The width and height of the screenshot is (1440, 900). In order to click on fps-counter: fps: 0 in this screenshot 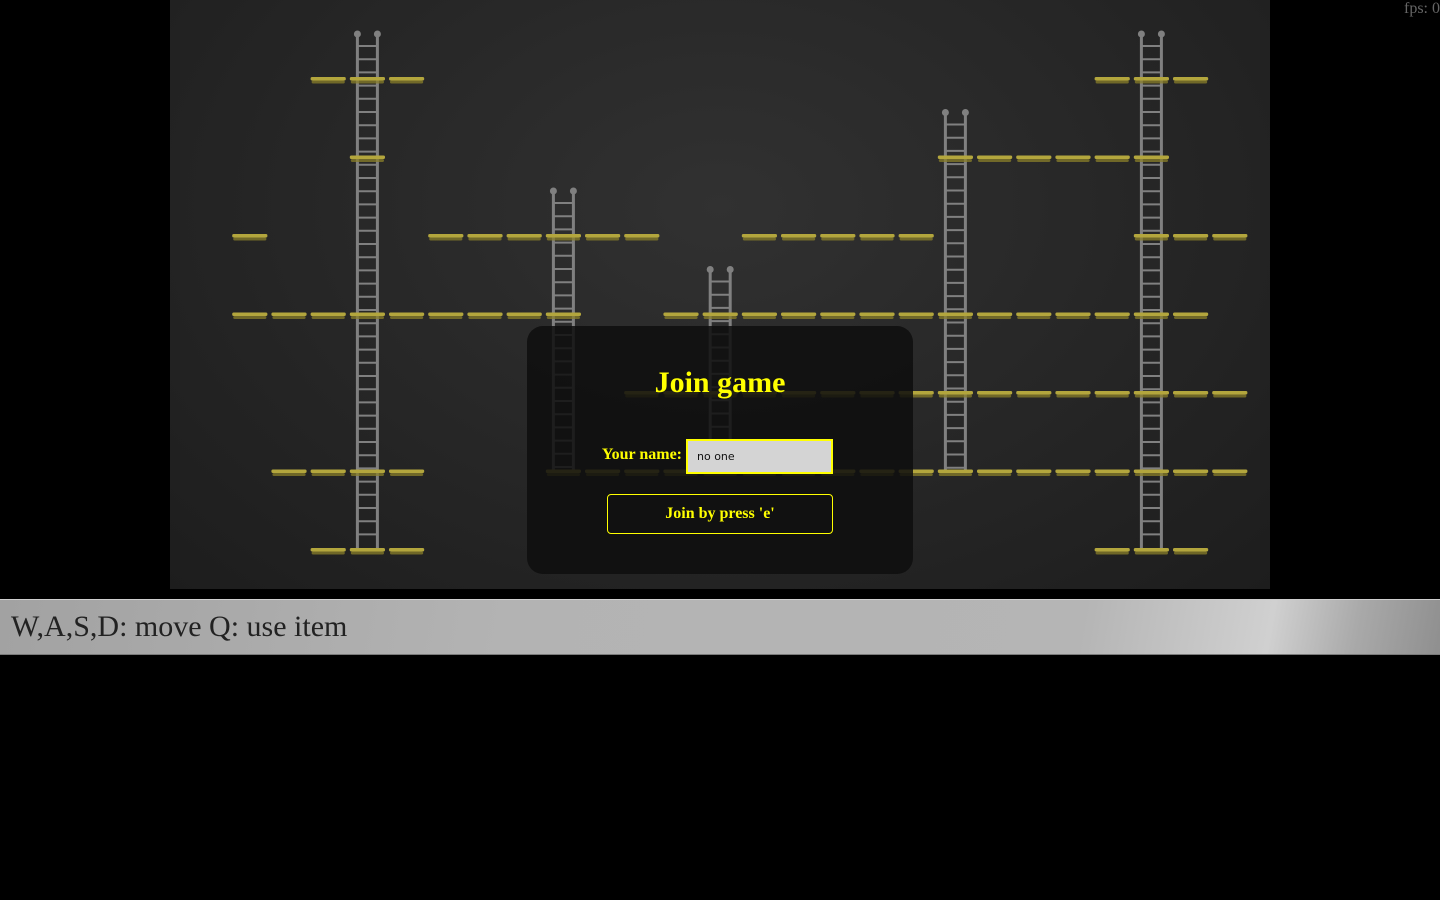, I will do `click(1422, 8)`.